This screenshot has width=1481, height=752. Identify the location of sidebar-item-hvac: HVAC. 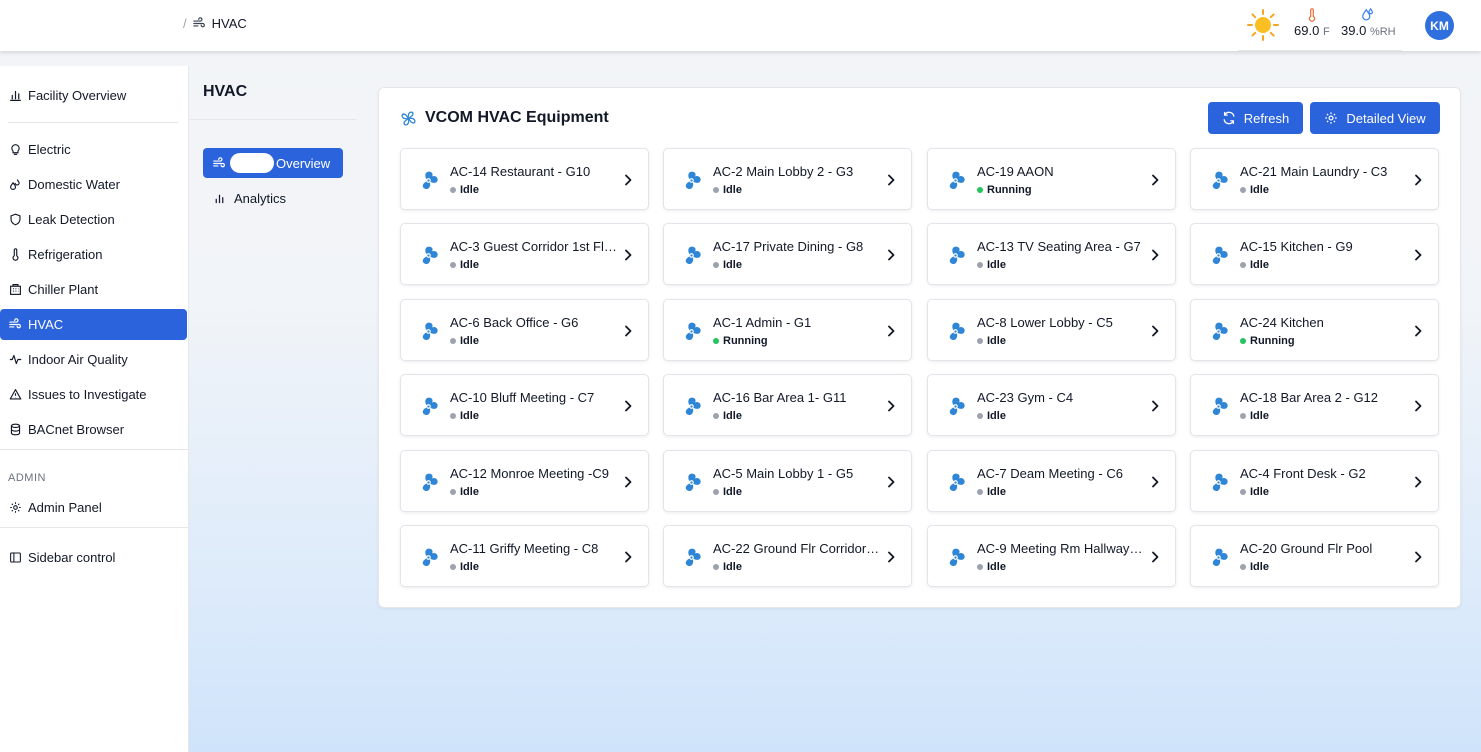
(93, 324).